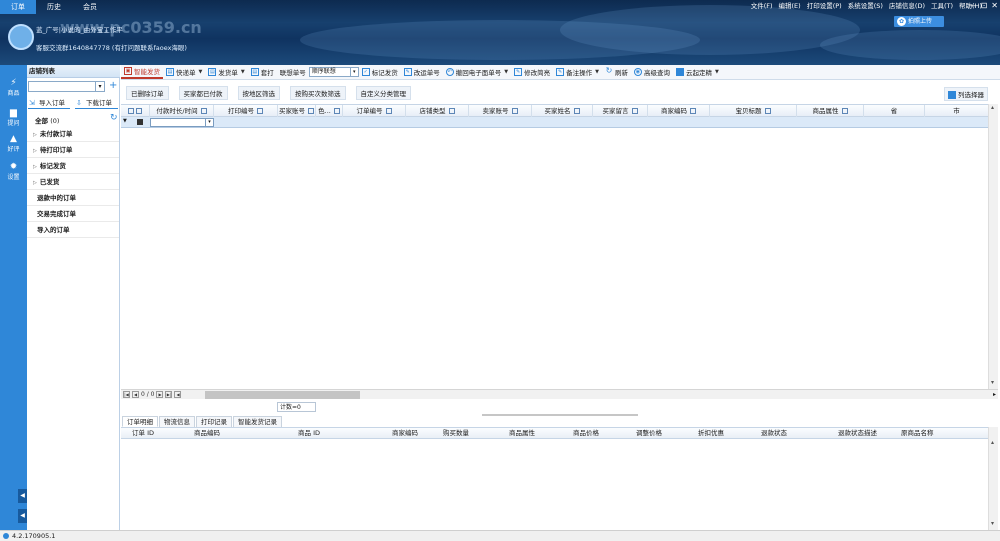 Image resolution: width=1000 pixels, height=541 pixels. What do you see at coordinates (652, 72) in the screenshot?
I see `advanced-query-button: ◉ 高级查询` at bounding box center [652, 72].